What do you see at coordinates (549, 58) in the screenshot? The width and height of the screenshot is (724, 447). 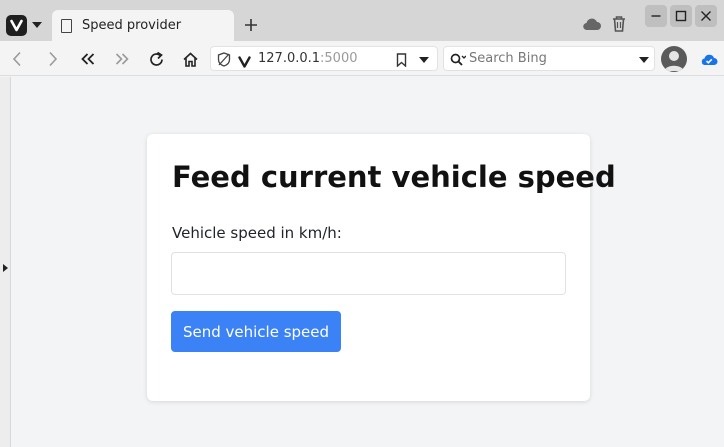 I see `search-field: Search Bing` at bounding box center [549, 58].